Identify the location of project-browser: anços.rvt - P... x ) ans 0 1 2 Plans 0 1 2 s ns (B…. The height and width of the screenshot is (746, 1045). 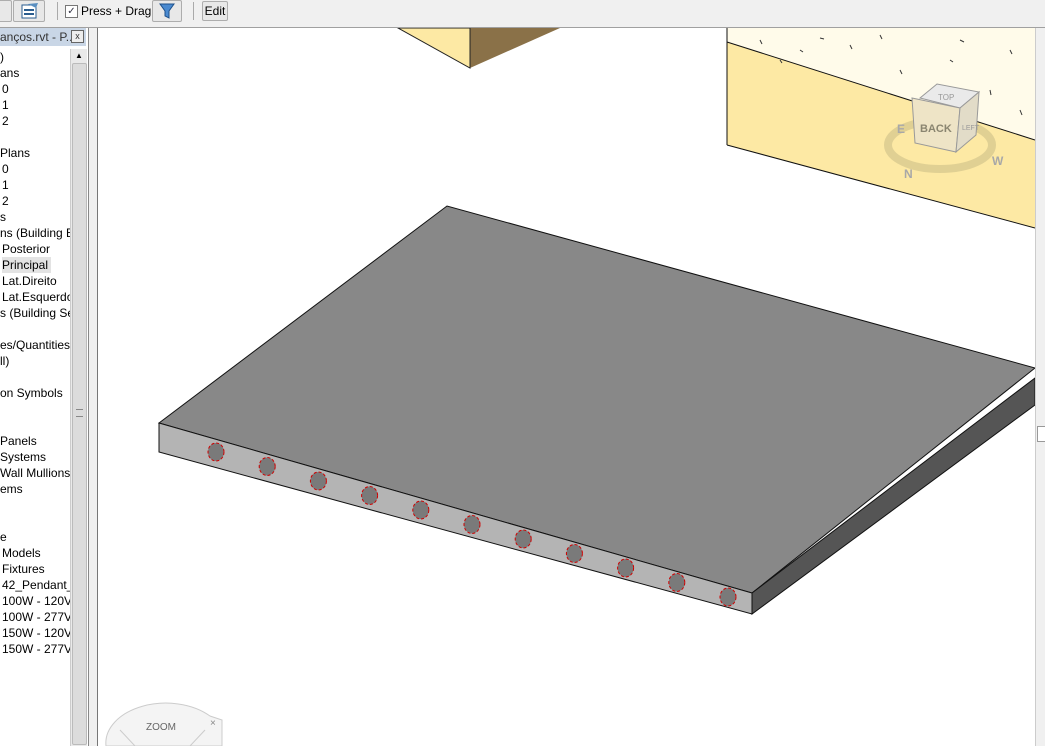
(44, 387).